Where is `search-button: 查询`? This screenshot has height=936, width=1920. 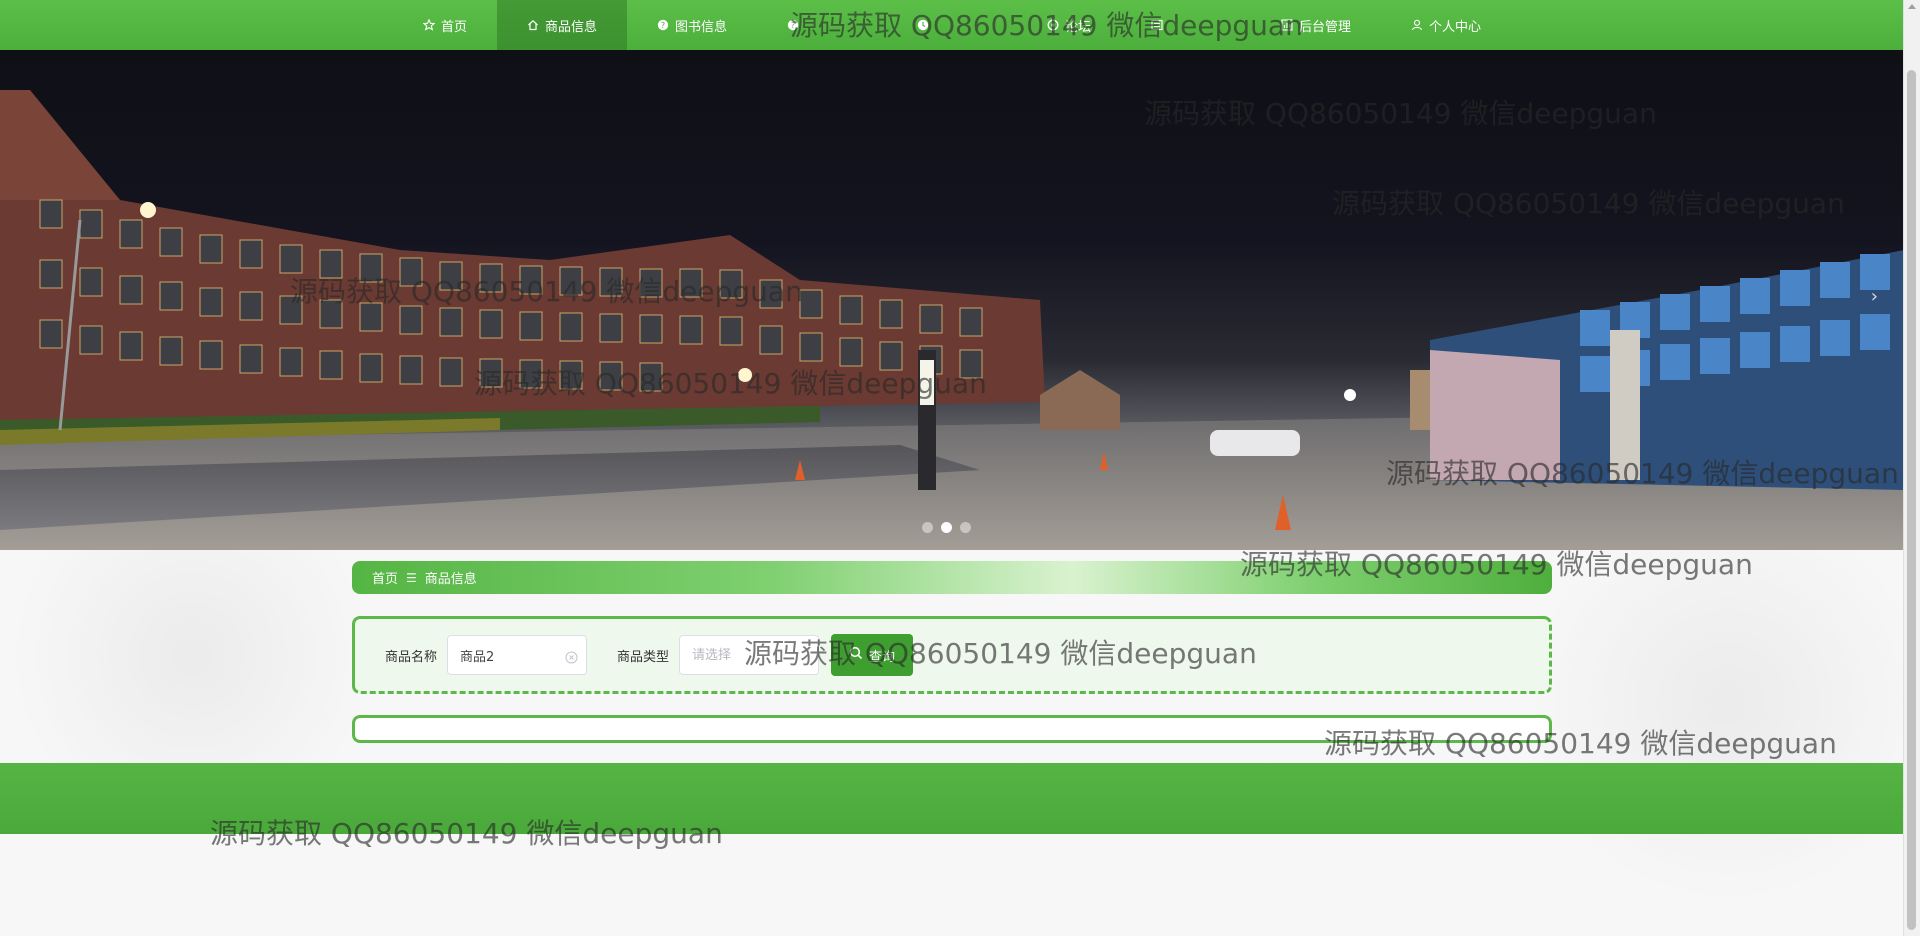 search-button: 查询 is located at coordinates (872, 655).